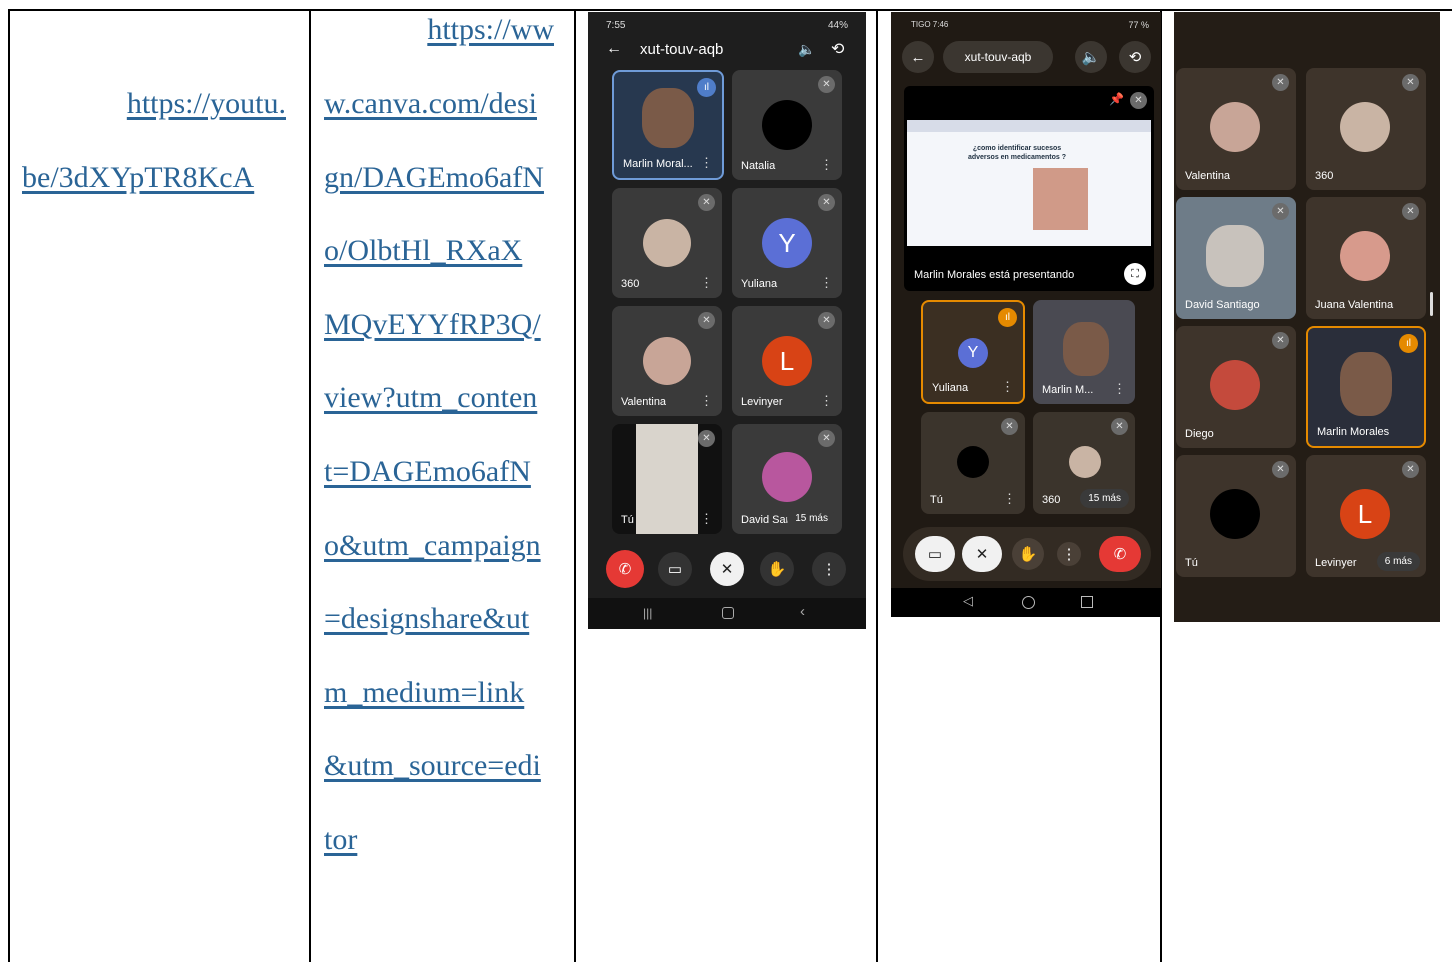 The image size is (1452, 962). Describe the element at coordinates (434, 178) in the screenshot. I see `canva-link-line-3: gn/DAGEmo6afN` at that location.